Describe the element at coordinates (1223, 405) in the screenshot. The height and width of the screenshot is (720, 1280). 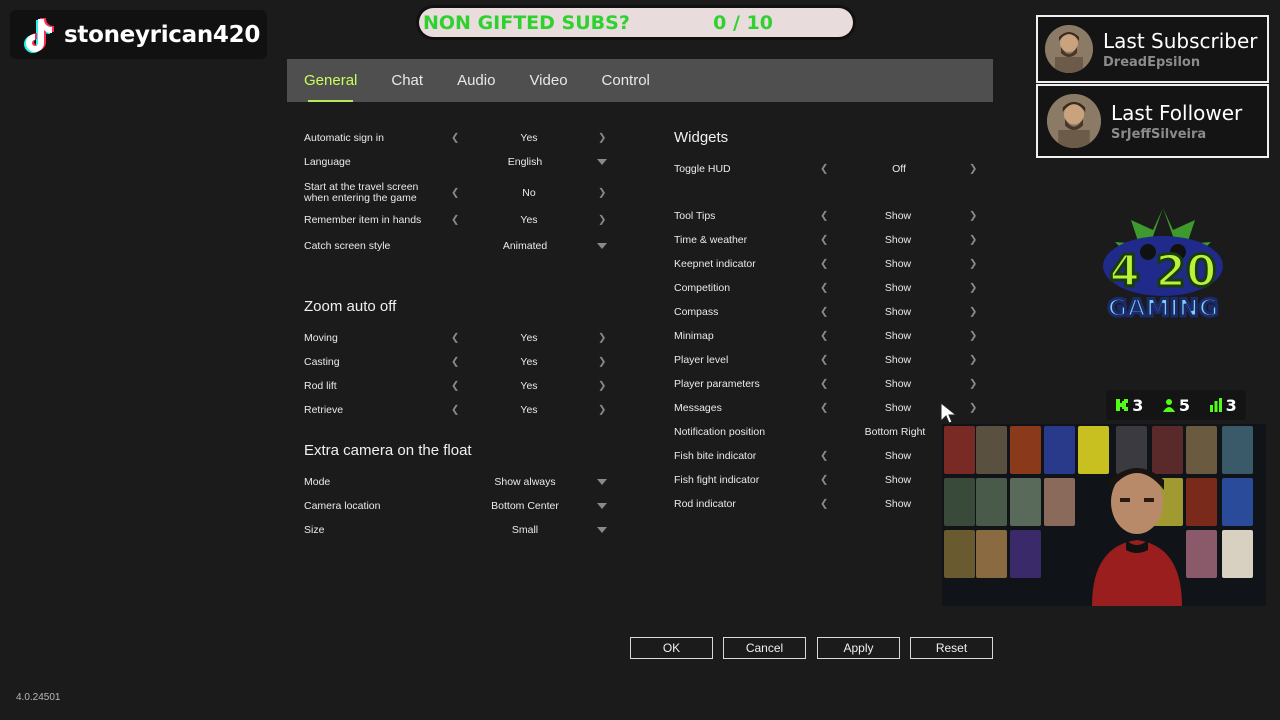
I see `viewers-stat: 3` at that location.